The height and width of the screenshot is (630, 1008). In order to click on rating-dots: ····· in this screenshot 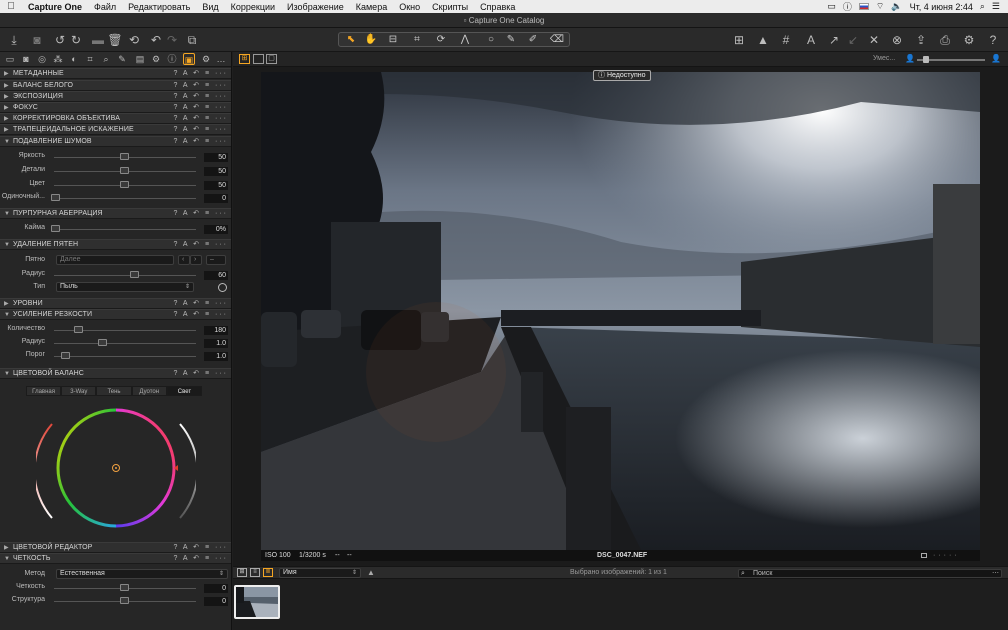, I will do `click(946, 555)`.